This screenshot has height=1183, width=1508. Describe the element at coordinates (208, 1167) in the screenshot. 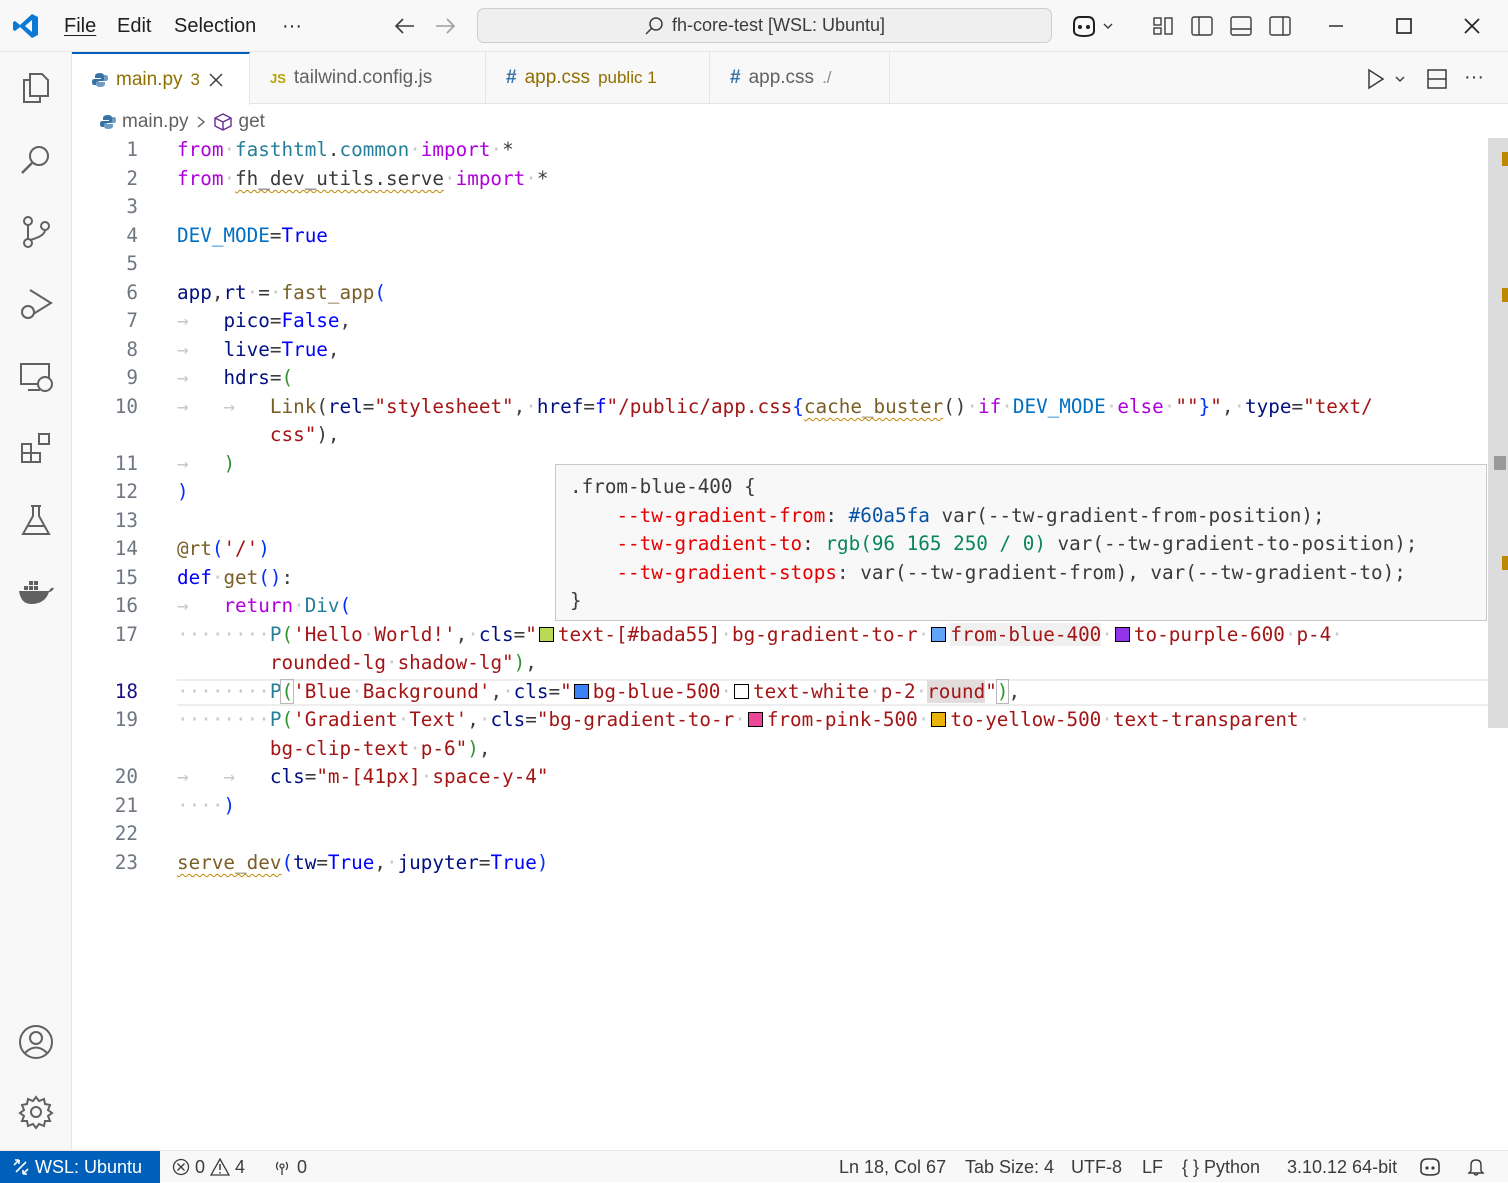

I see `problems-indicator: 0 4` at that location.